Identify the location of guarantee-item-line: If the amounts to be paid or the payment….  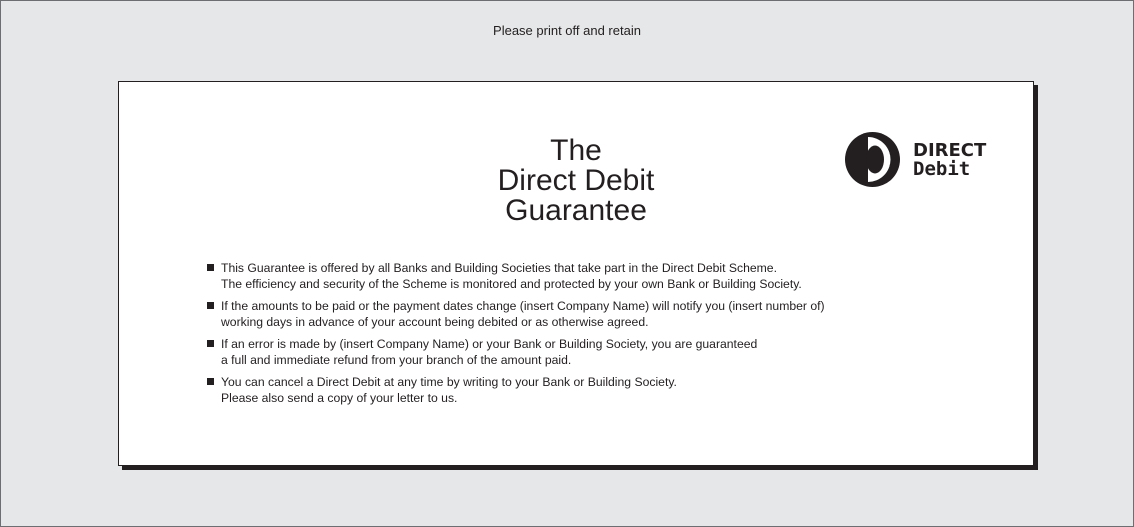
(523, 306).